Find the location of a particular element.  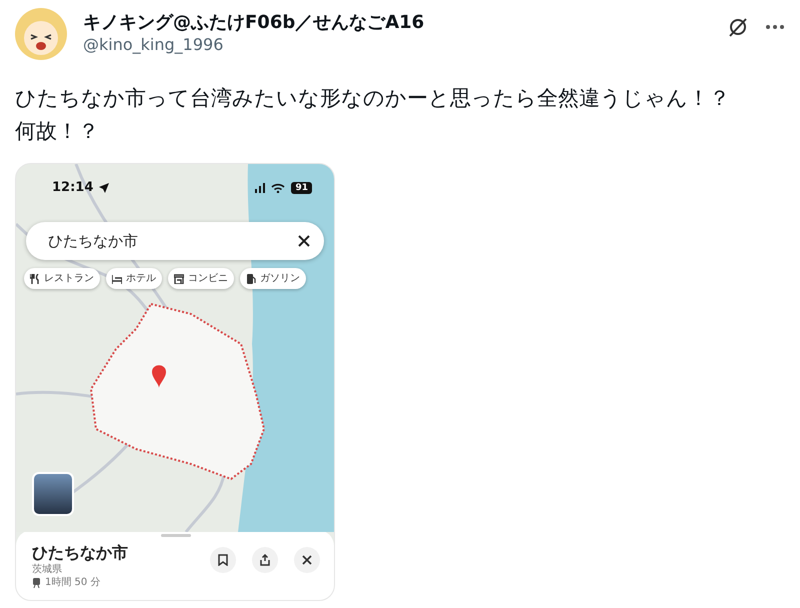

map-pin-icon is located at coordinates (159, 376).